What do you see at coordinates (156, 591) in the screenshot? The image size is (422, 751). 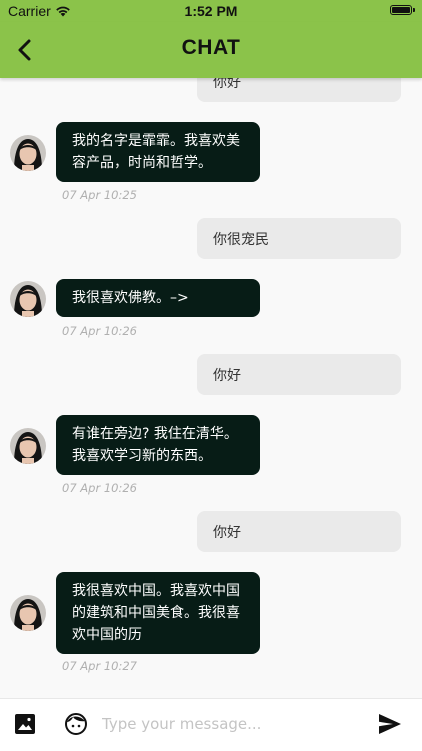 I see `message-line: 我很喜欢中国。我喜欢中国` at bounding box center [156, 591].